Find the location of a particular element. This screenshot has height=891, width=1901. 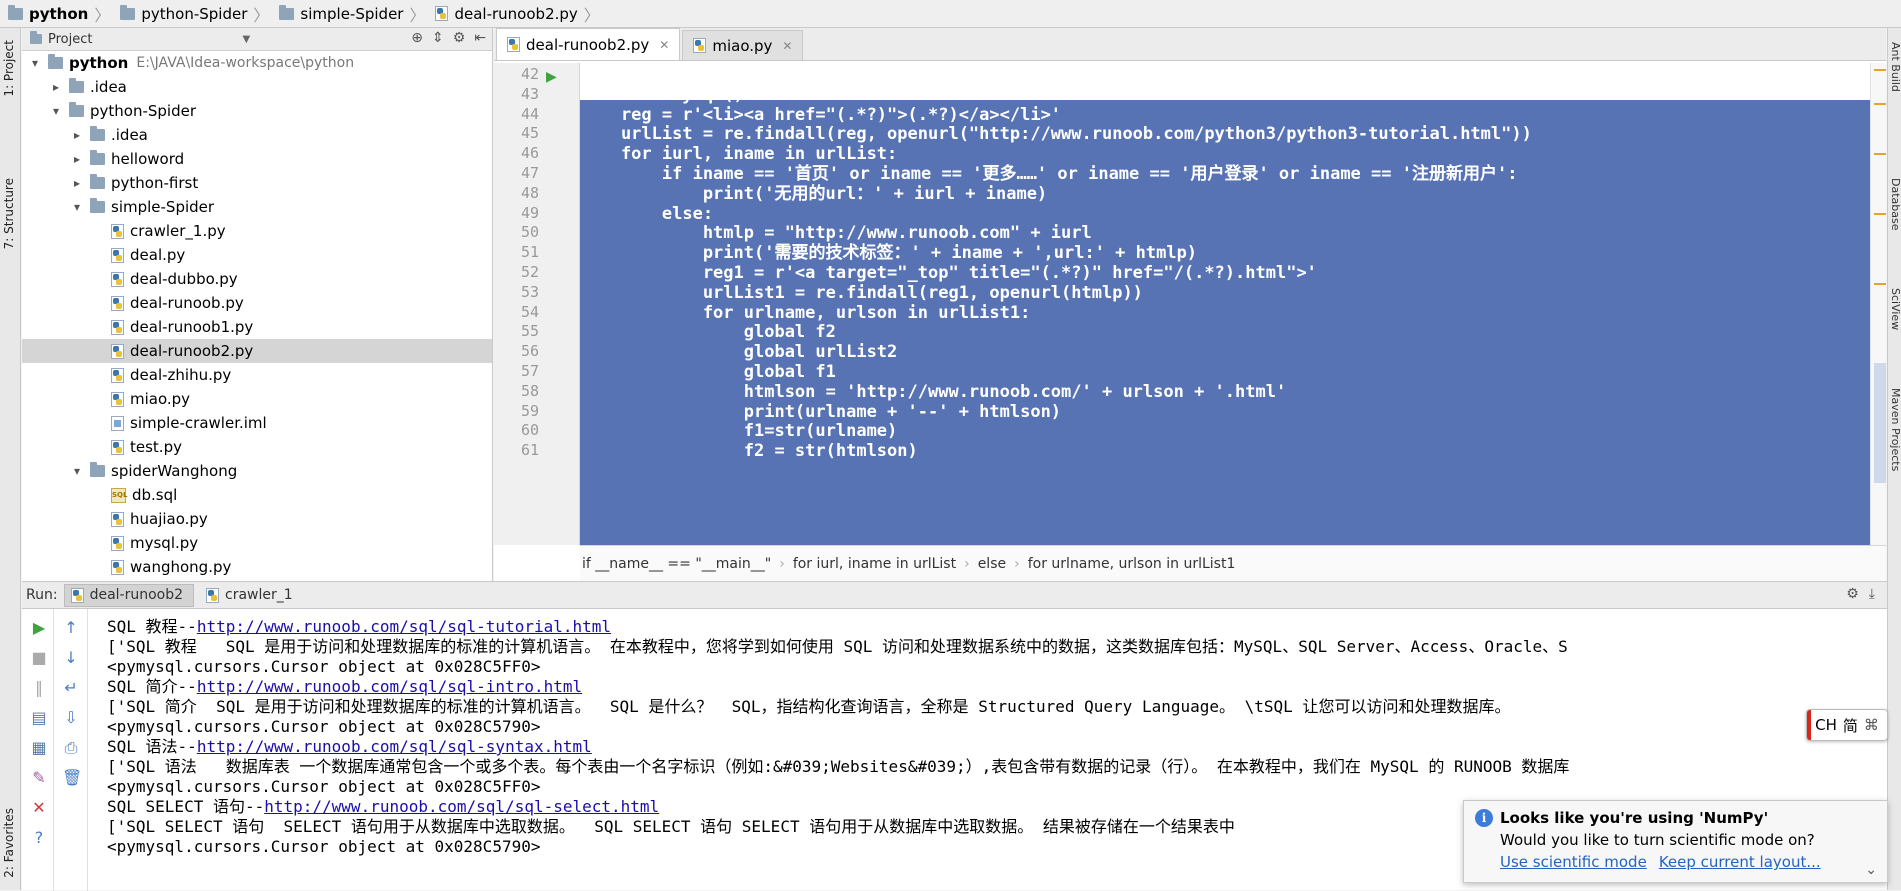

code-breadcrumb-item: for iurl, iname in urlList is located at coordinates (874, 564).